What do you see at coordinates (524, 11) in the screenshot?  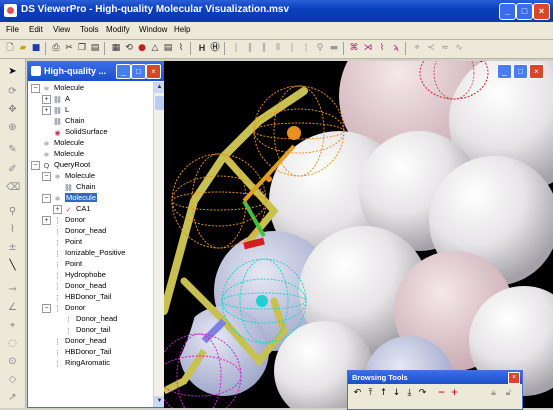 I see `maximize-button: □` at bounding box center [524, 11].